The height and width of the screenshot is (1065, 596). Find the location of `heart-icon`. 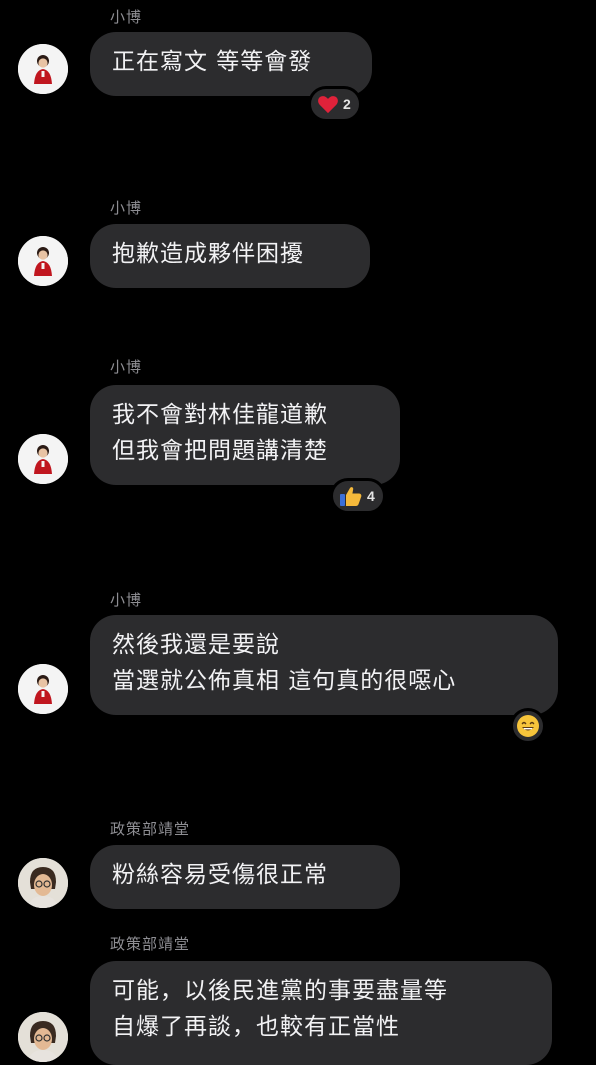

heart-icon is located at coordinates (328, 105).